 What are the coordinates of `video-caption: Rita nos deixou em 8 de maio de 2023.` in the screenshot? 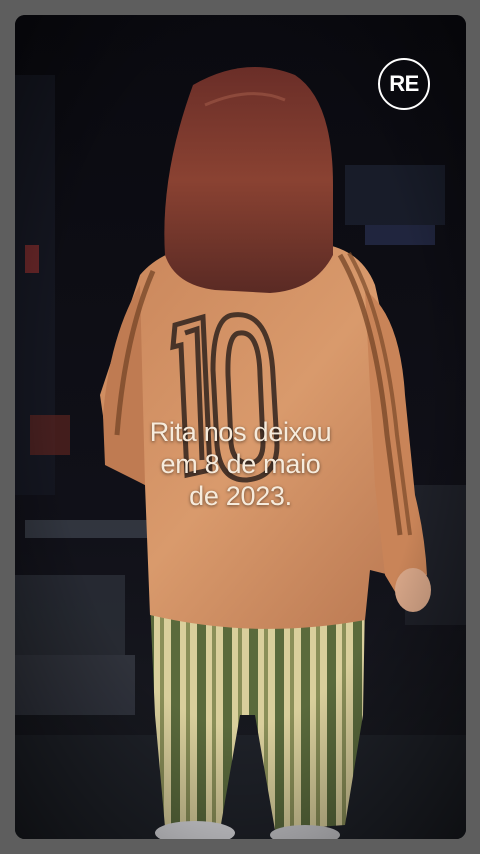 It's located at (240, 464).